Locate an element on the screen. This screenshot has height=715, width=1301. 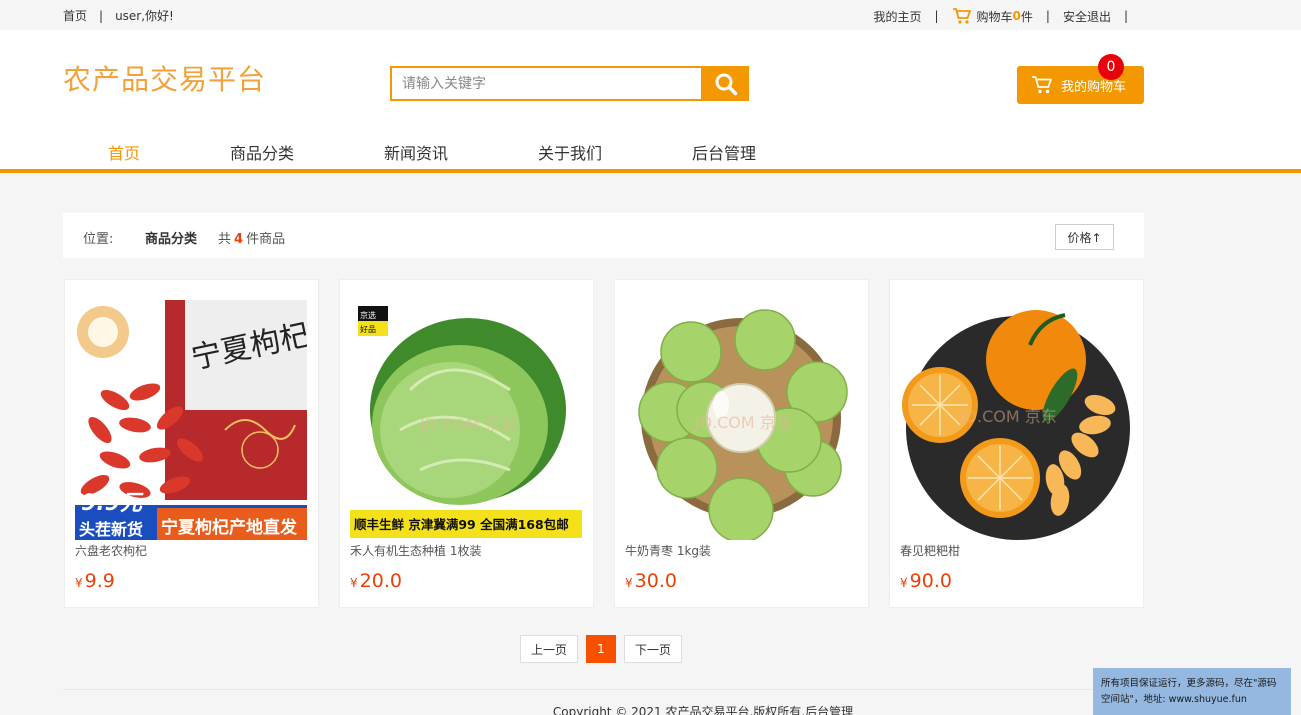
current-page: 1 is located at coordinates (601, 649).